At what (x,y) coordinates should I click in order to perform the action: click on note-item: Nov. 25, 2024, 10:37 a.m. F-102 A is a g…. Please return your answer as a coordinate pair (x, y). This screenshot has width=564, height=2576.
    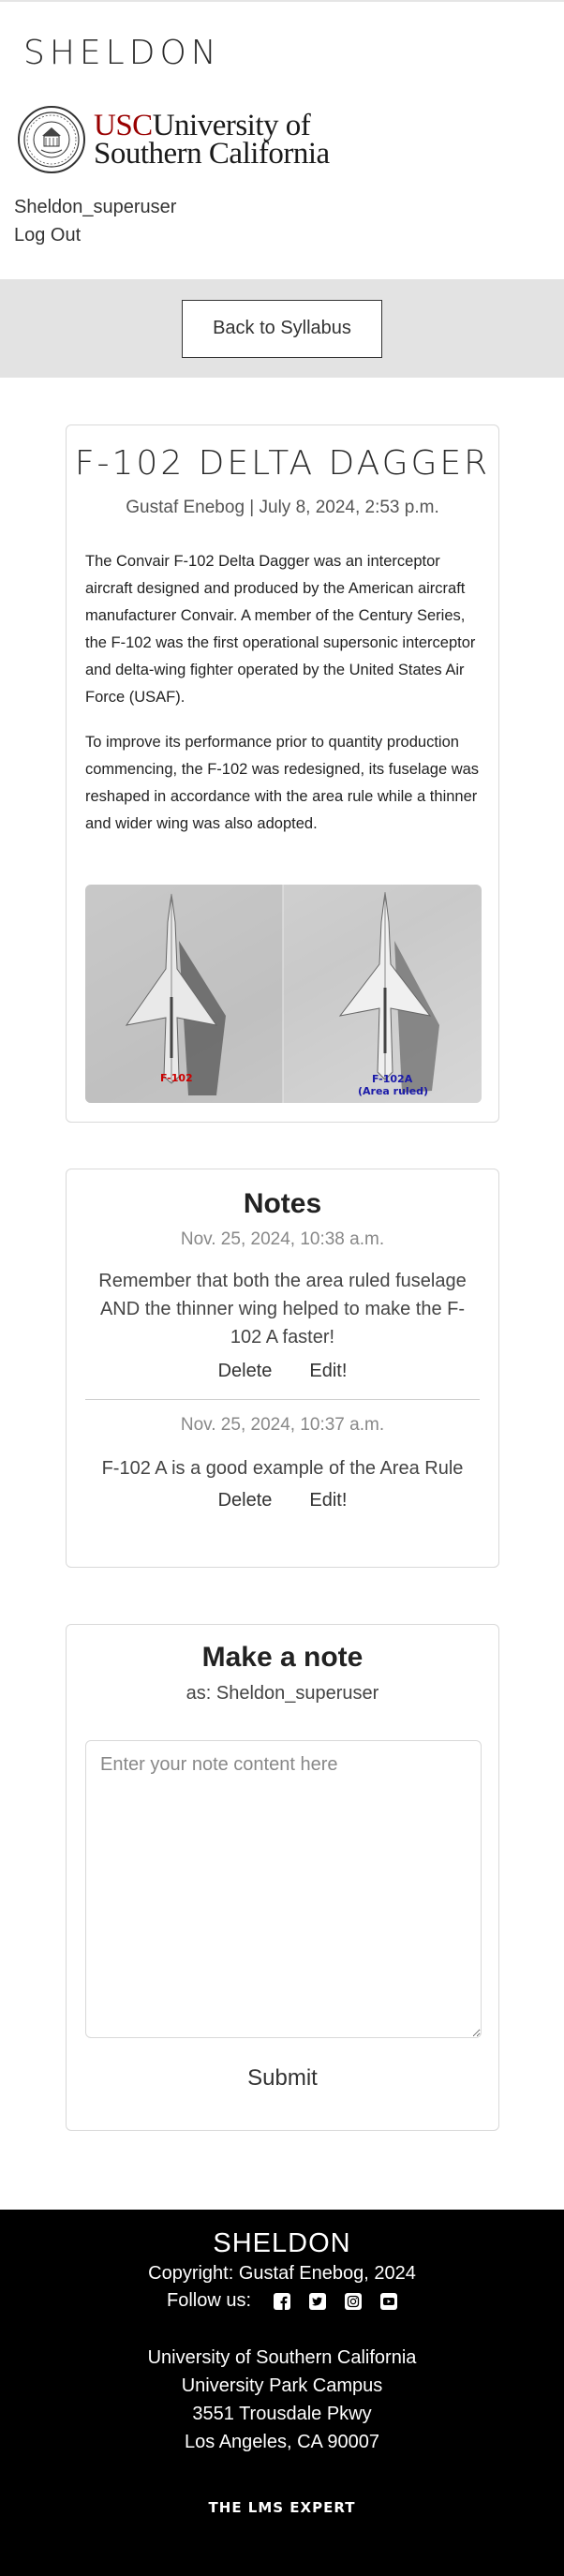
    Looking at the image, I should click on (282, 1463).